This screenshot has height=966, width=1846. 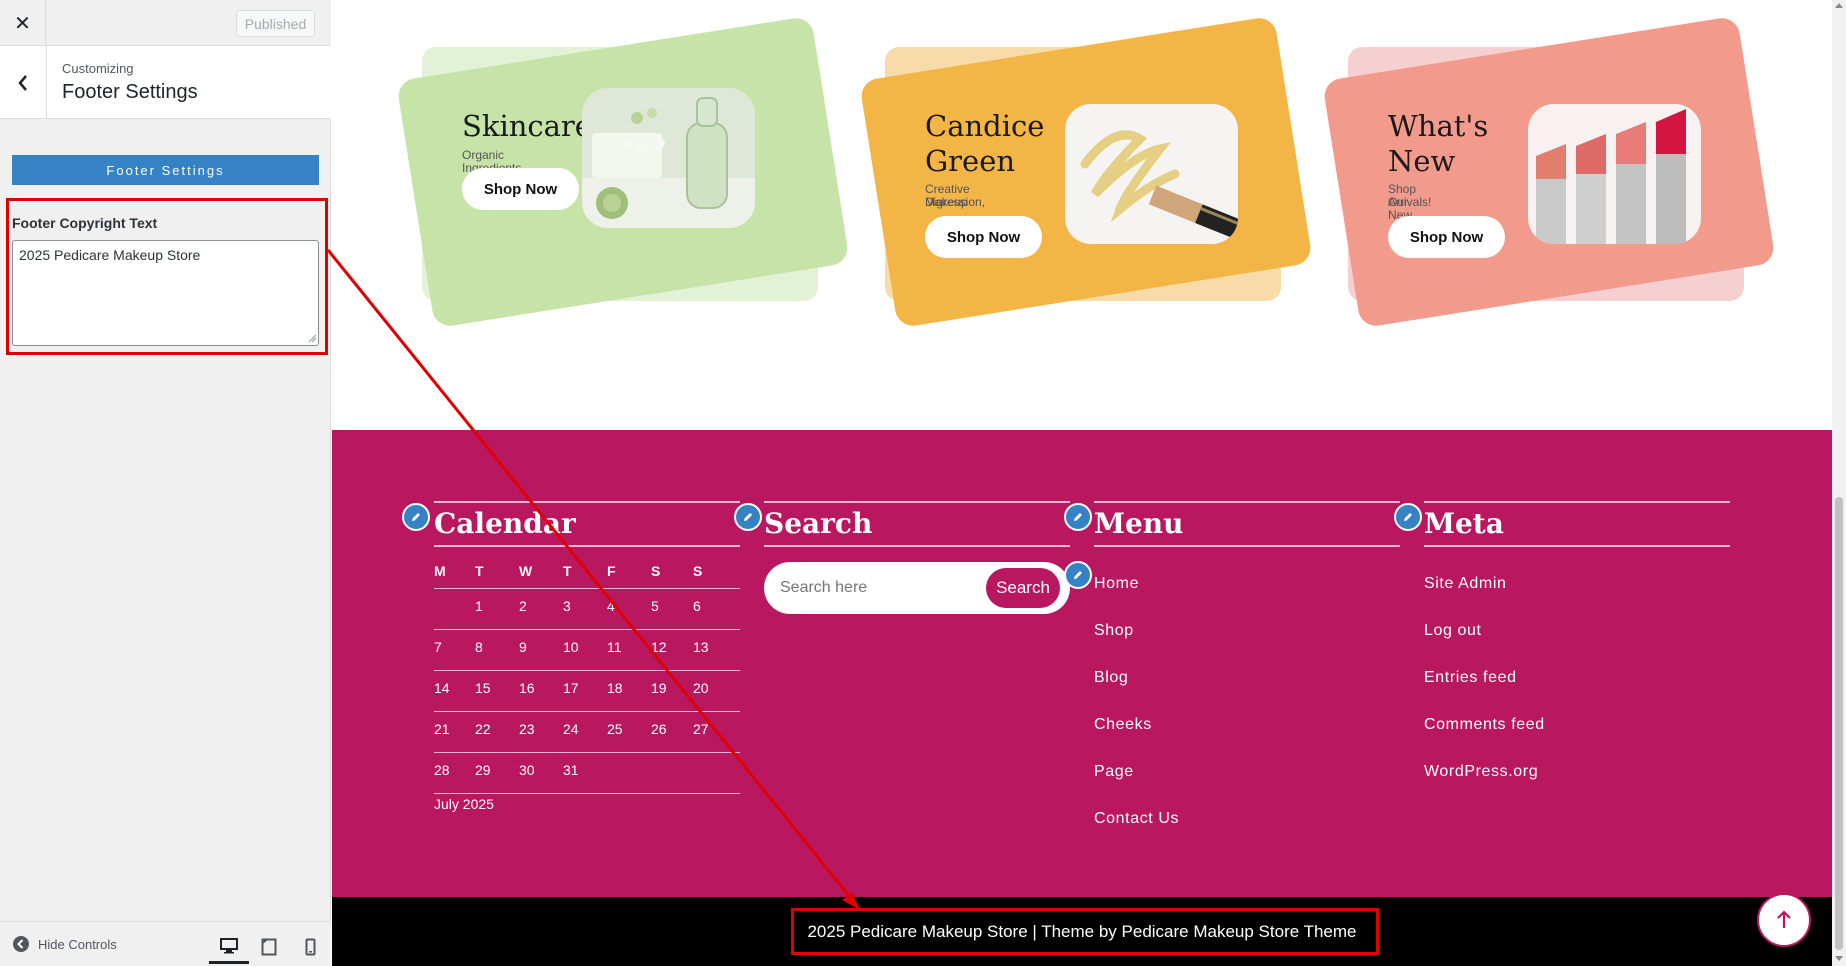 I want to click on calendar-day: 27, so click(x=701, y=729).